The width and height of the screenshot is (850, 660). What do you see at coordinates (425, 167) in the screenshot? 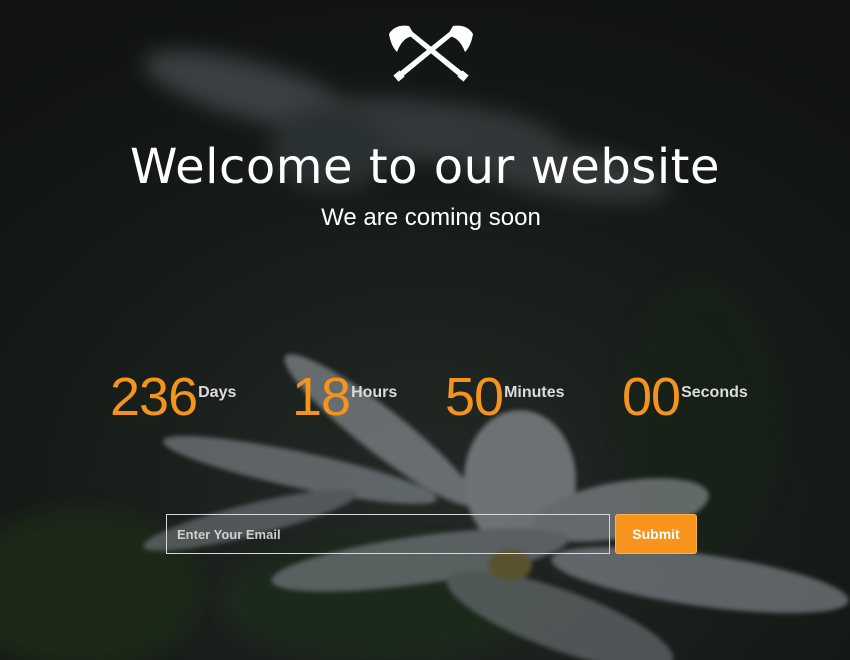
I see `page-title: Welcome to our website` at bounding box center [425, 167].